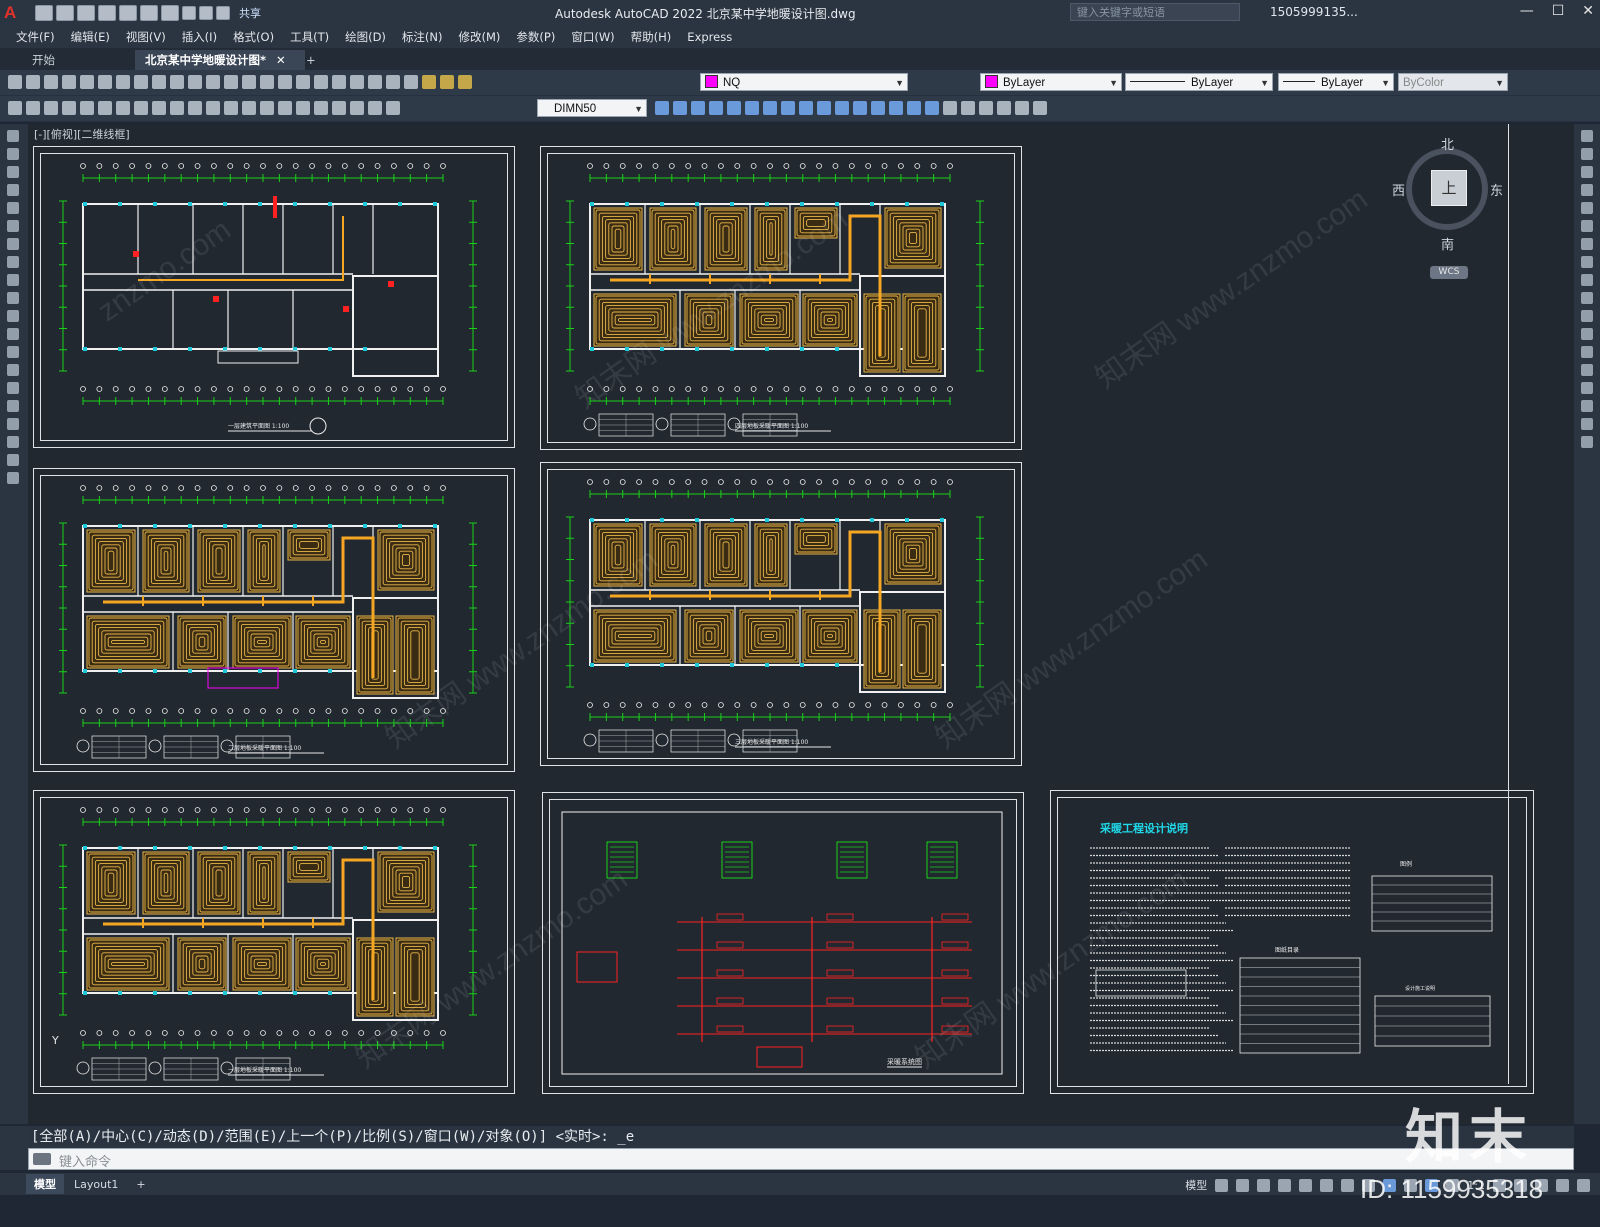 Image resolution: width=1600 pixels, height=1227 pixels. What do you see at coordinates (375, 108) in the screenshot?
I see `dim-text-edit-icon` at bounding box center [375, 108].